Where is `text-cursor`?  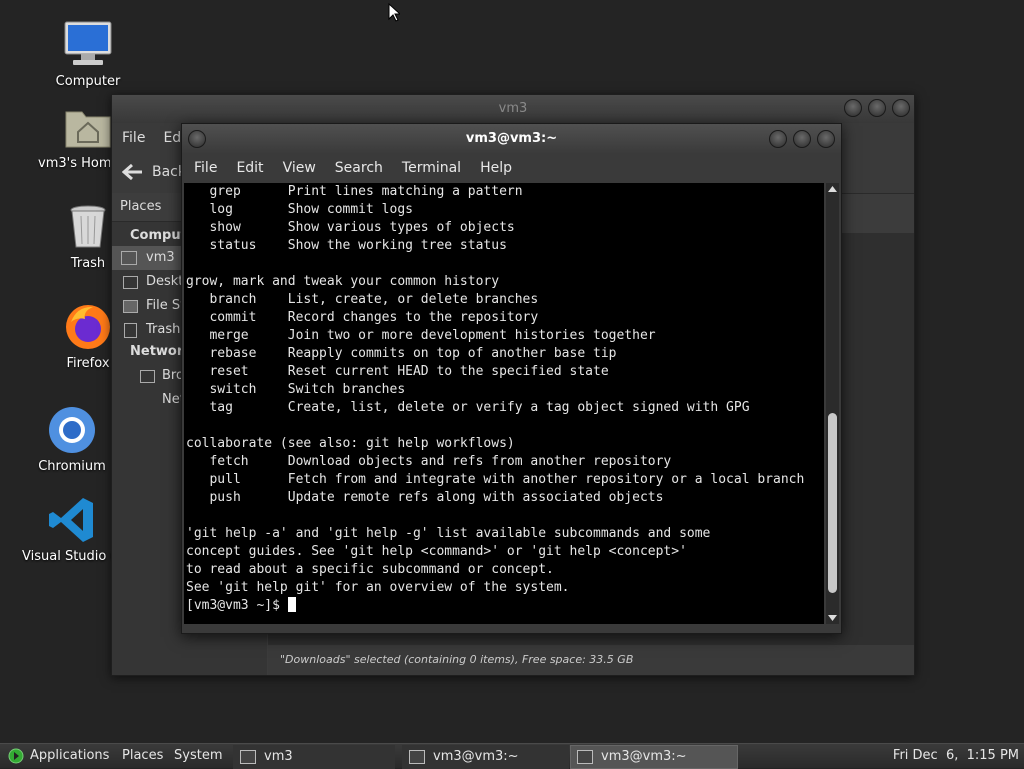 text-cursor is located at coordinates (291, 604).